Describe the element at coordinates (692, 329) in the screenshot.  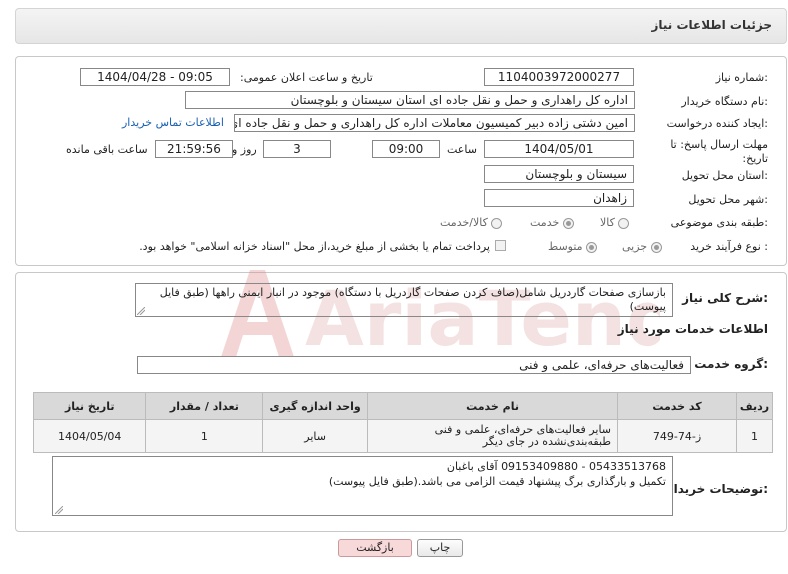
I see `services-section-title: اطلاعات خدمات مورد نیاز` at that location.